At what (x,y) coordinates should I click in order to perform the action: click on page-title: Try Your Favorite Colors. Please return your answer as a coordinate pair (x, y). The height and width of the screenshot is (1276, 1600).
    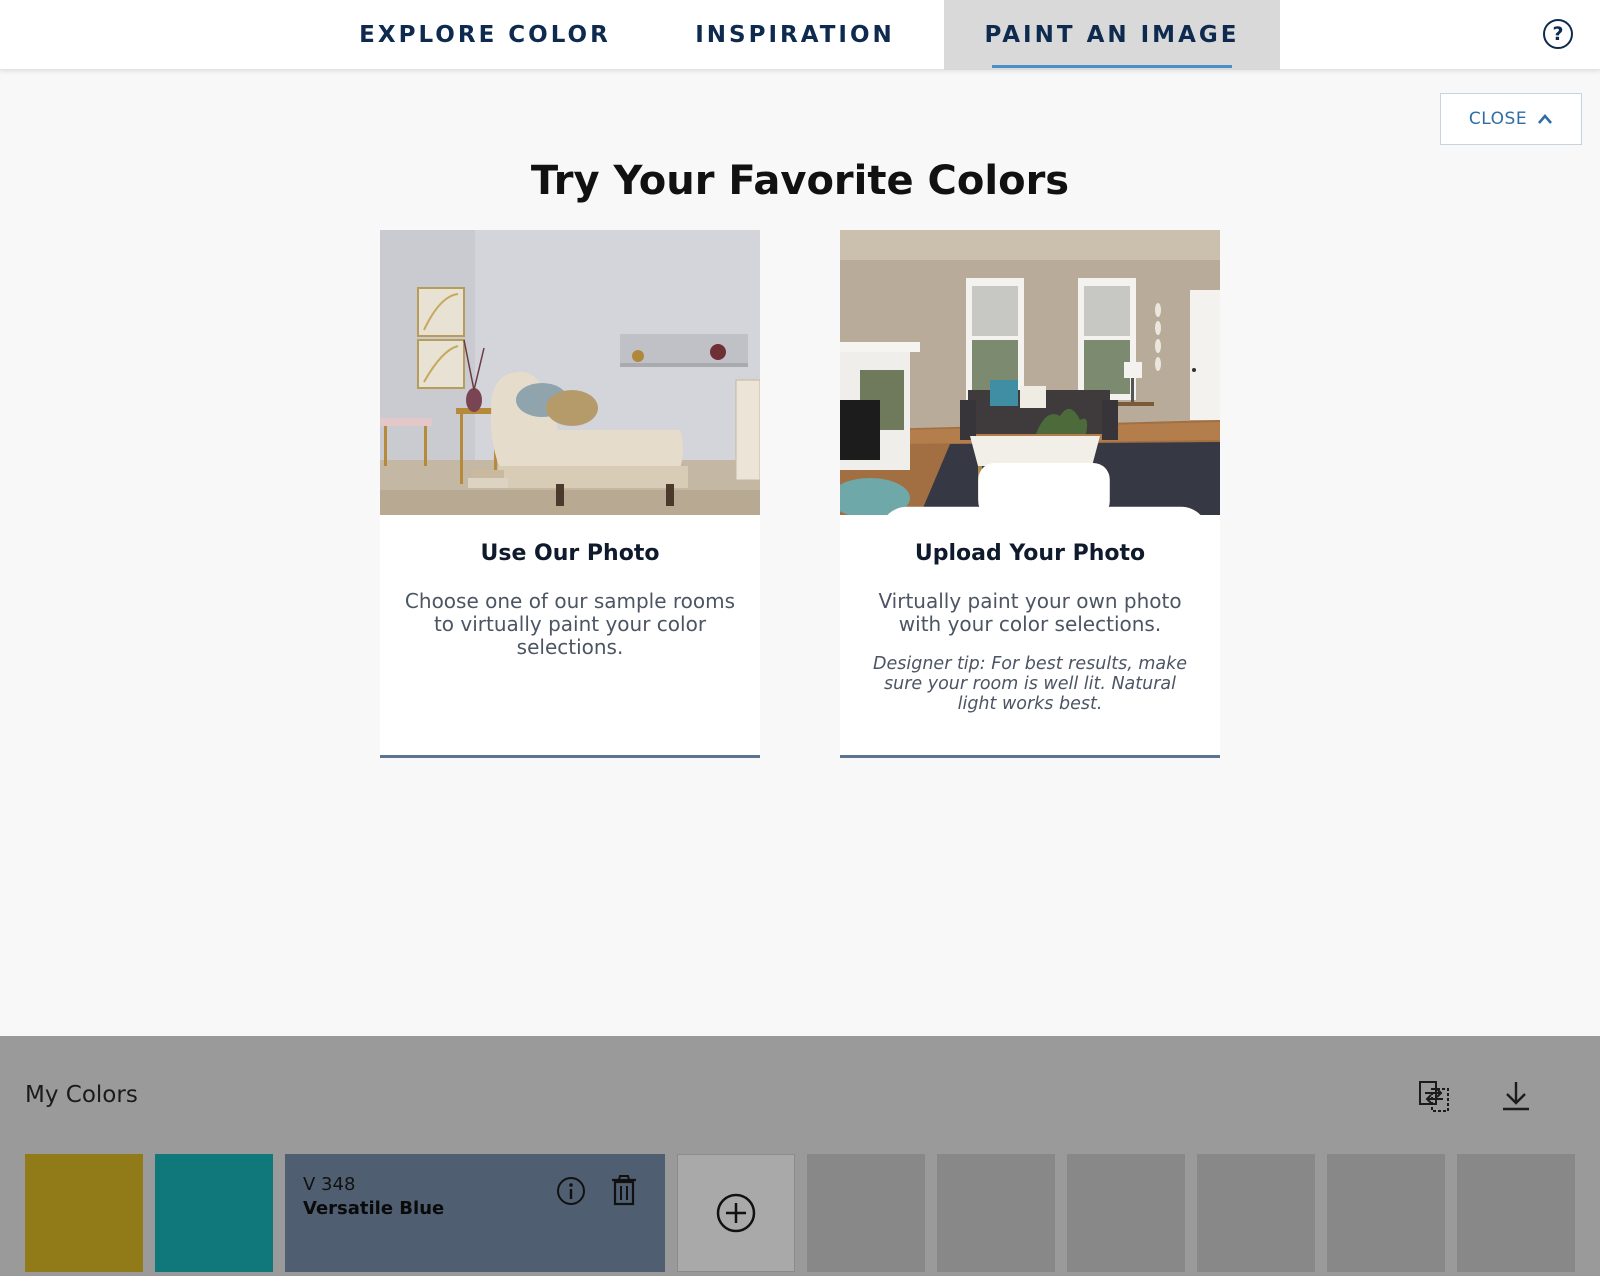
    Looking at the image, I should click on (800, 181).